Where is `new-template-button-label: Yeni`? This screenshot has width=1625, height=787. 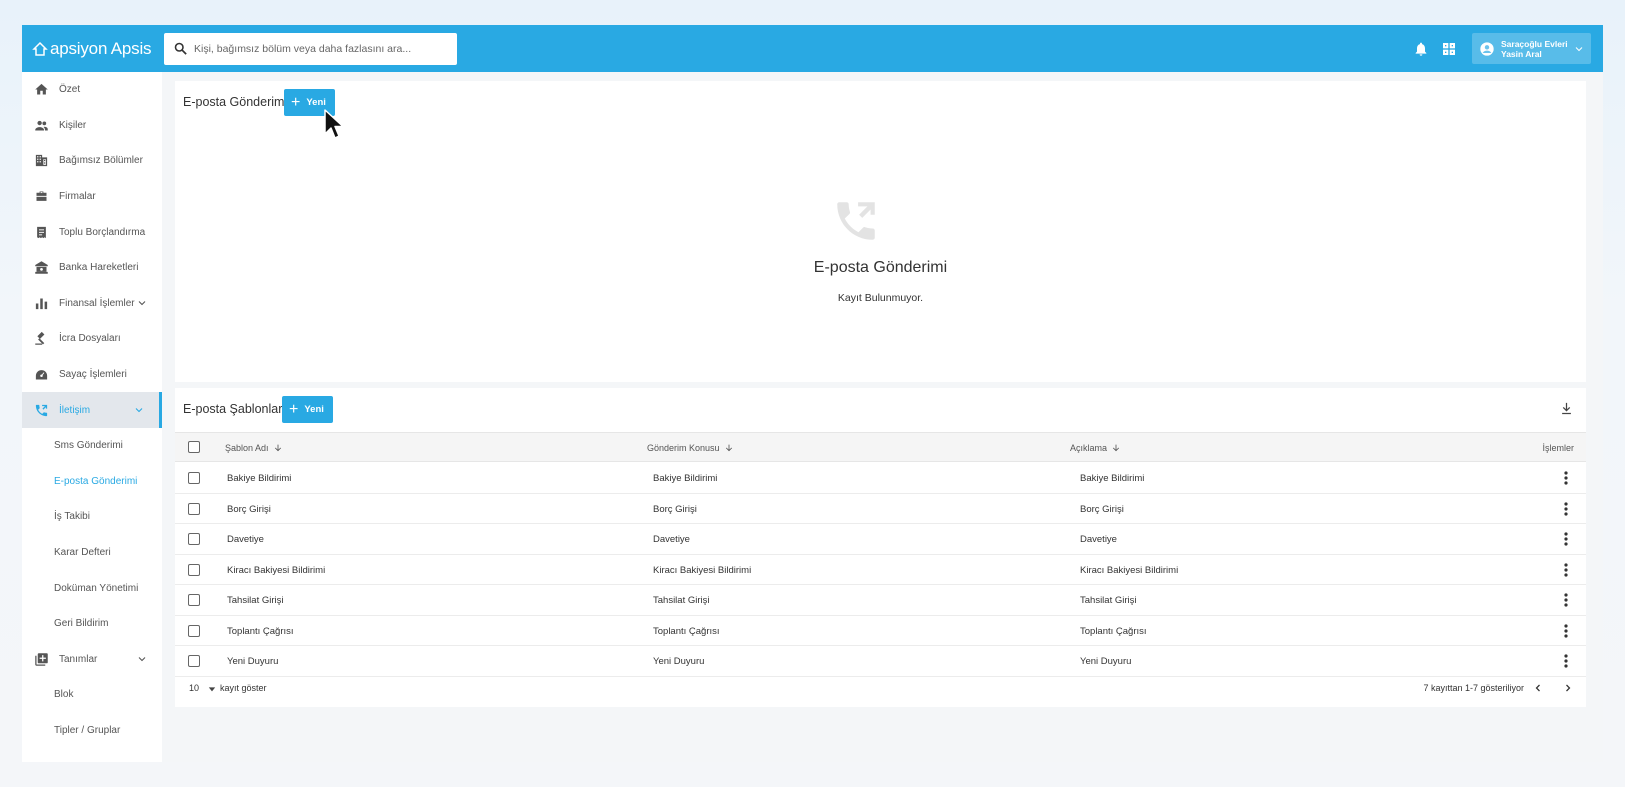
new-template-button-label: Yeni is located at coordinates (314, 409).